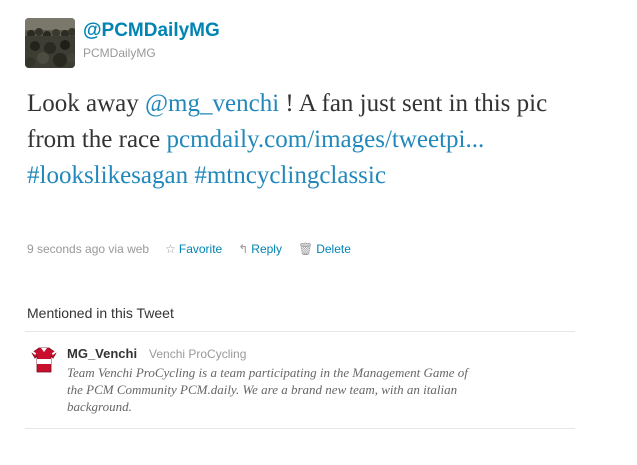 This screenshot has height=465, width=637. What do you see at coordinates (66, 249) in the screenshot?
I see `timestamp: 9 seconds ago` at bounding box center [66, 249].